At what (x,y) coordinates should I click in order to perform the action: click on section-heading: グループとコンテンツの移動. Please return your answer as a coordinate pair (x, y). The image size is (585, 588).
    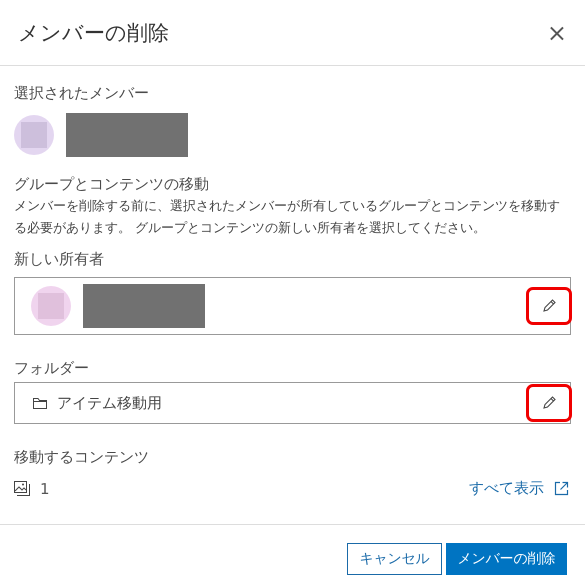
    Looking at the image, I should click on (112, 184).